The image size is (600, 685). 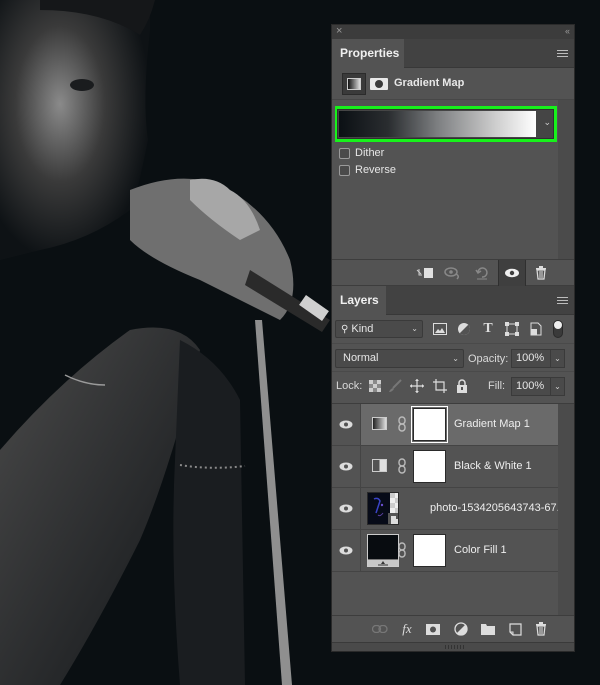 I want to click on search-icon: ⚲, so click(x=345, y=329).